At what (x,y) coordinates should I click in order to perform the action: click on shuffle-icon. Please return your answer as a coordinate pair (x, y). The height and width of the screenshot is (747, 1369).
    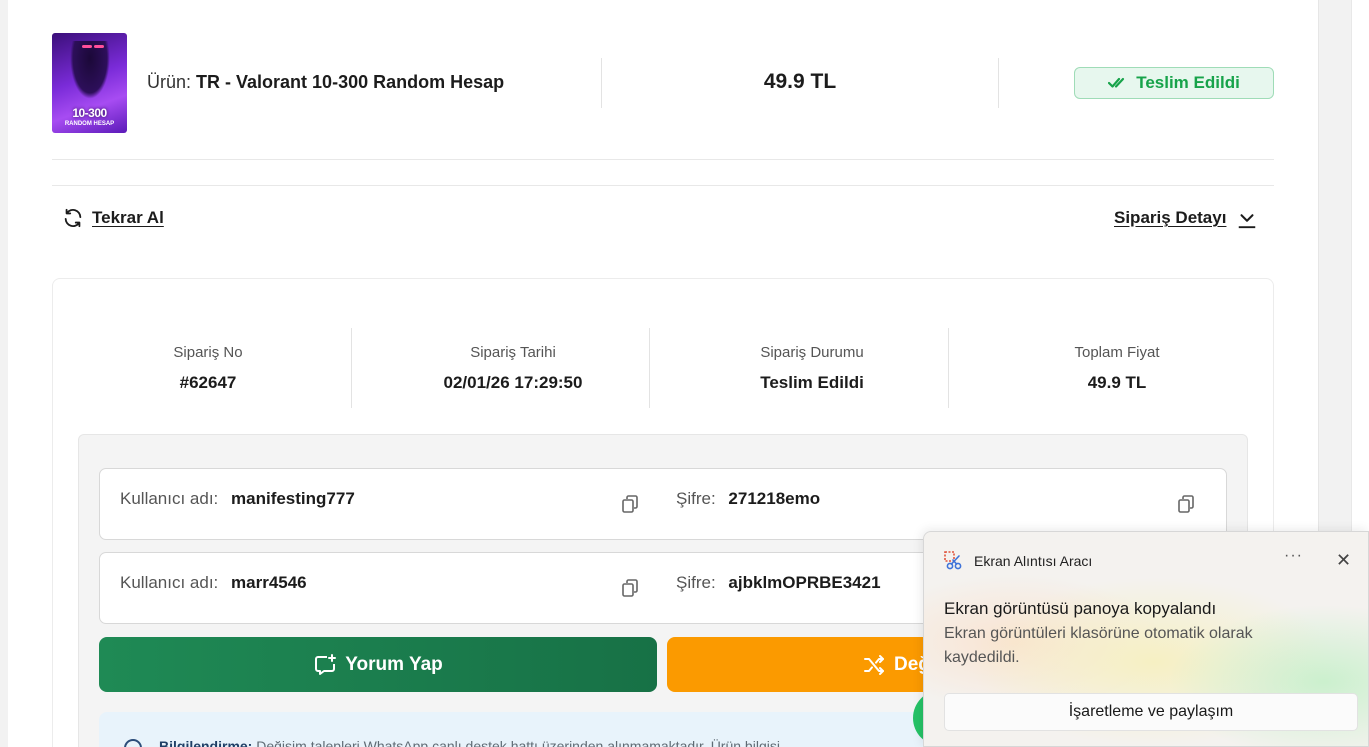
    Looking at the image, I should click on (874, 664).